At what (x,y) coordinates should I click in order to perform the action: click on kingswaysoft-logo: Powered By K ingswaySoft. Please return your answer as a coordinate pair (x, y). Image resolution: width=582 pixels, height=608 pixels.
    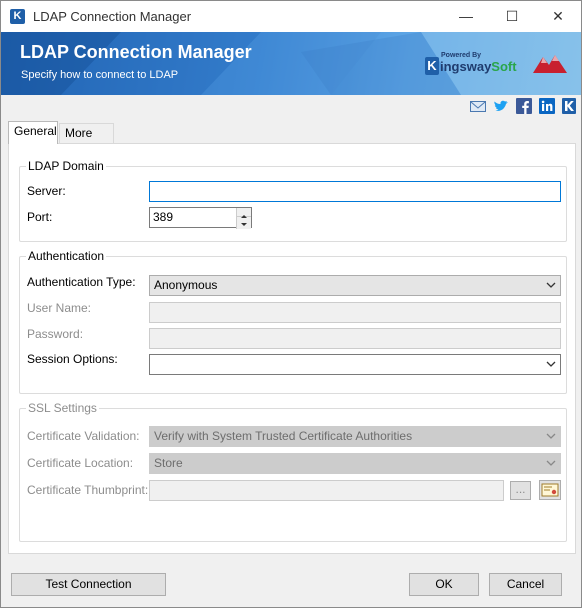
    Looking at the image, I should click on (471, 66).